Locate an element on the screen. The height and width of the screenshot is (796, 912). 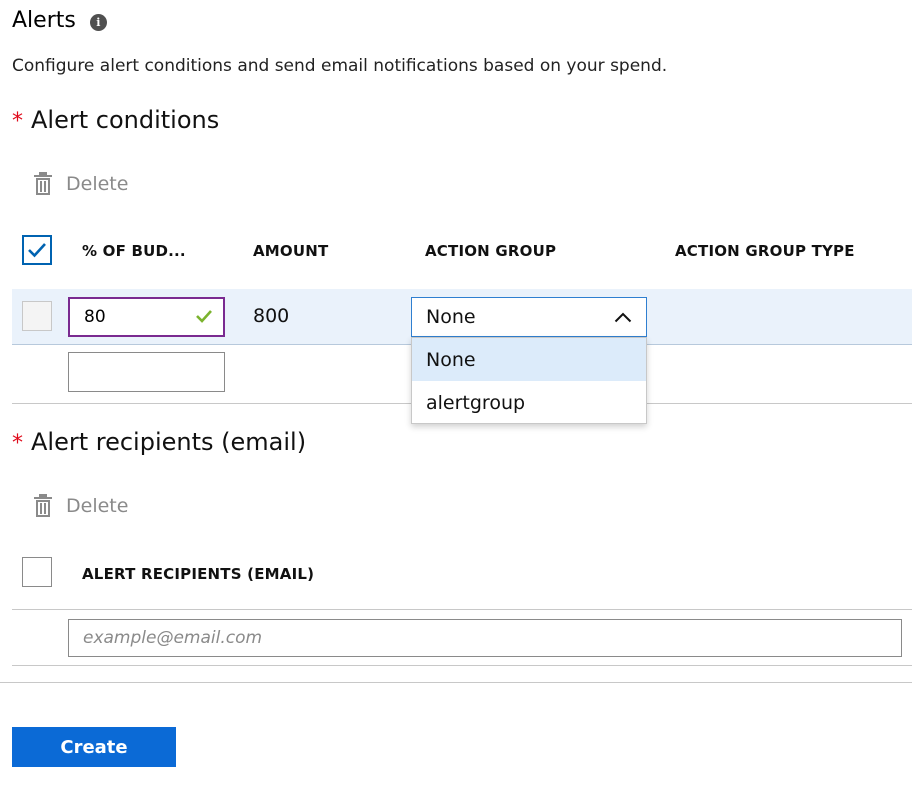
page-title-text: Alerts is located at coordinates (44, 20).